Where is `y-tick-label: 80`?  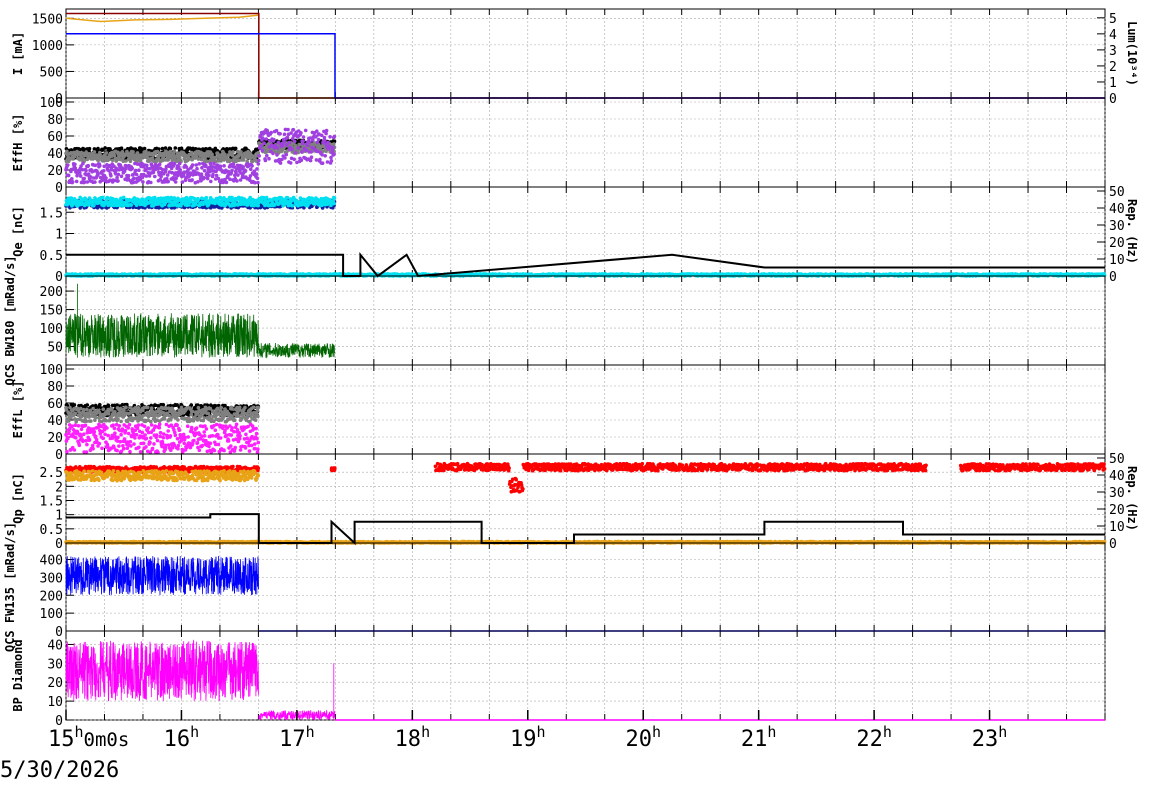
y-tick-label: 80 is located at coordinates (55, 120).